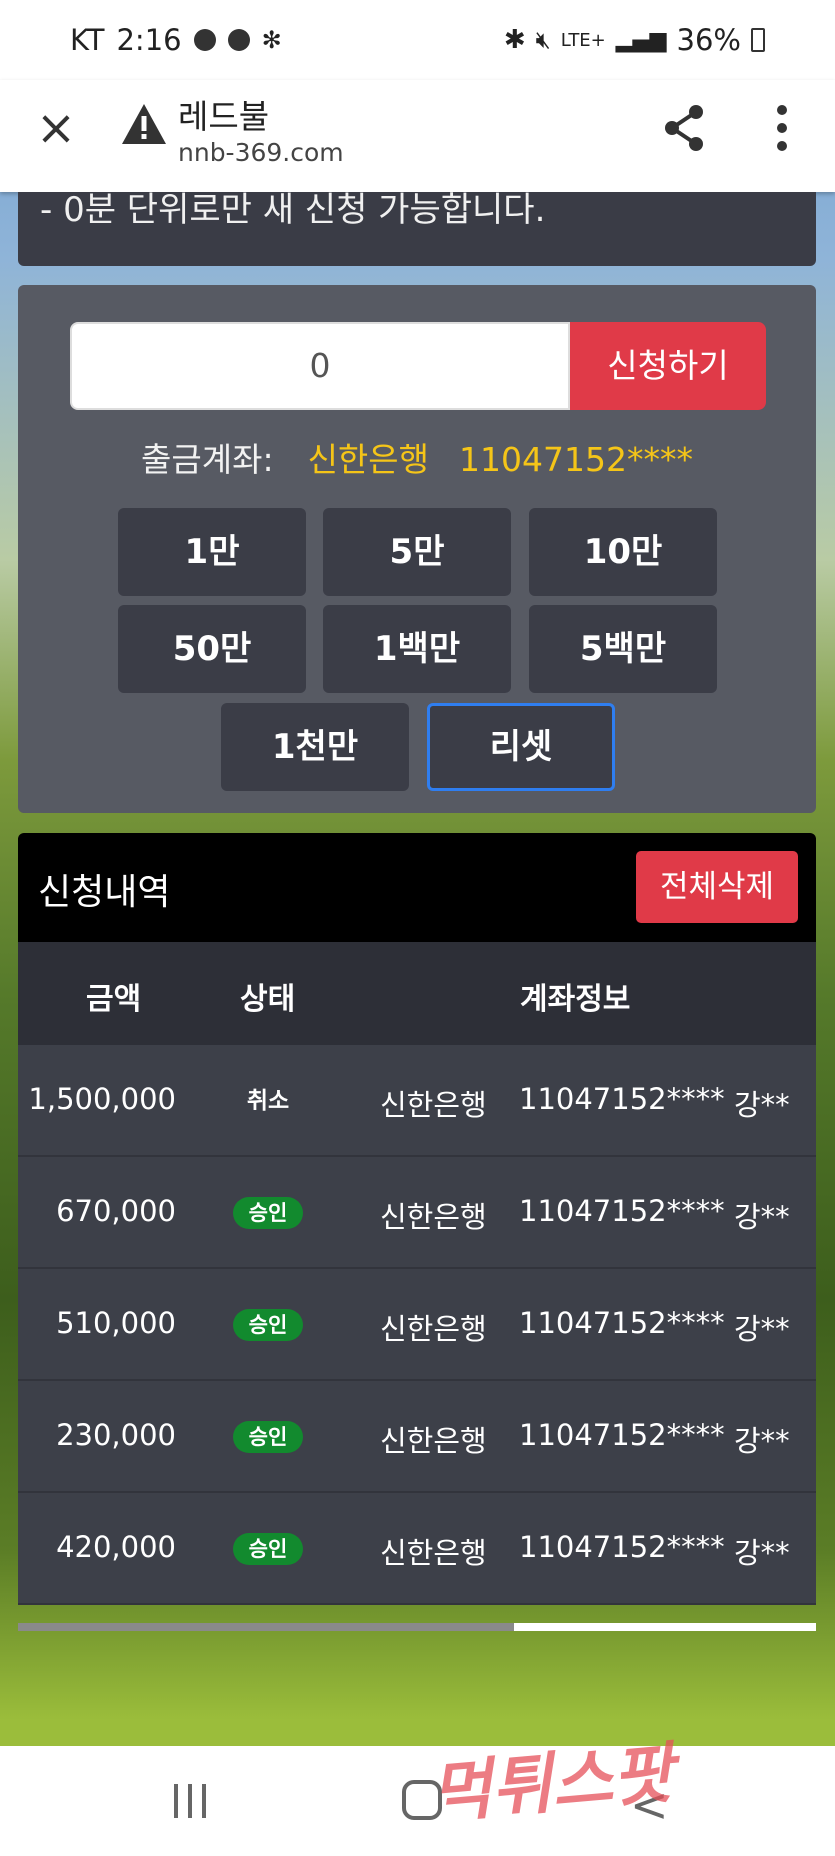 The height and width of the screenshot is (1856, 835). I want to click on status-bar: KT 2:16 ✻ ✱ 🔇︎ LTE+ ▂▄▆ 36%, so click(417, 40).